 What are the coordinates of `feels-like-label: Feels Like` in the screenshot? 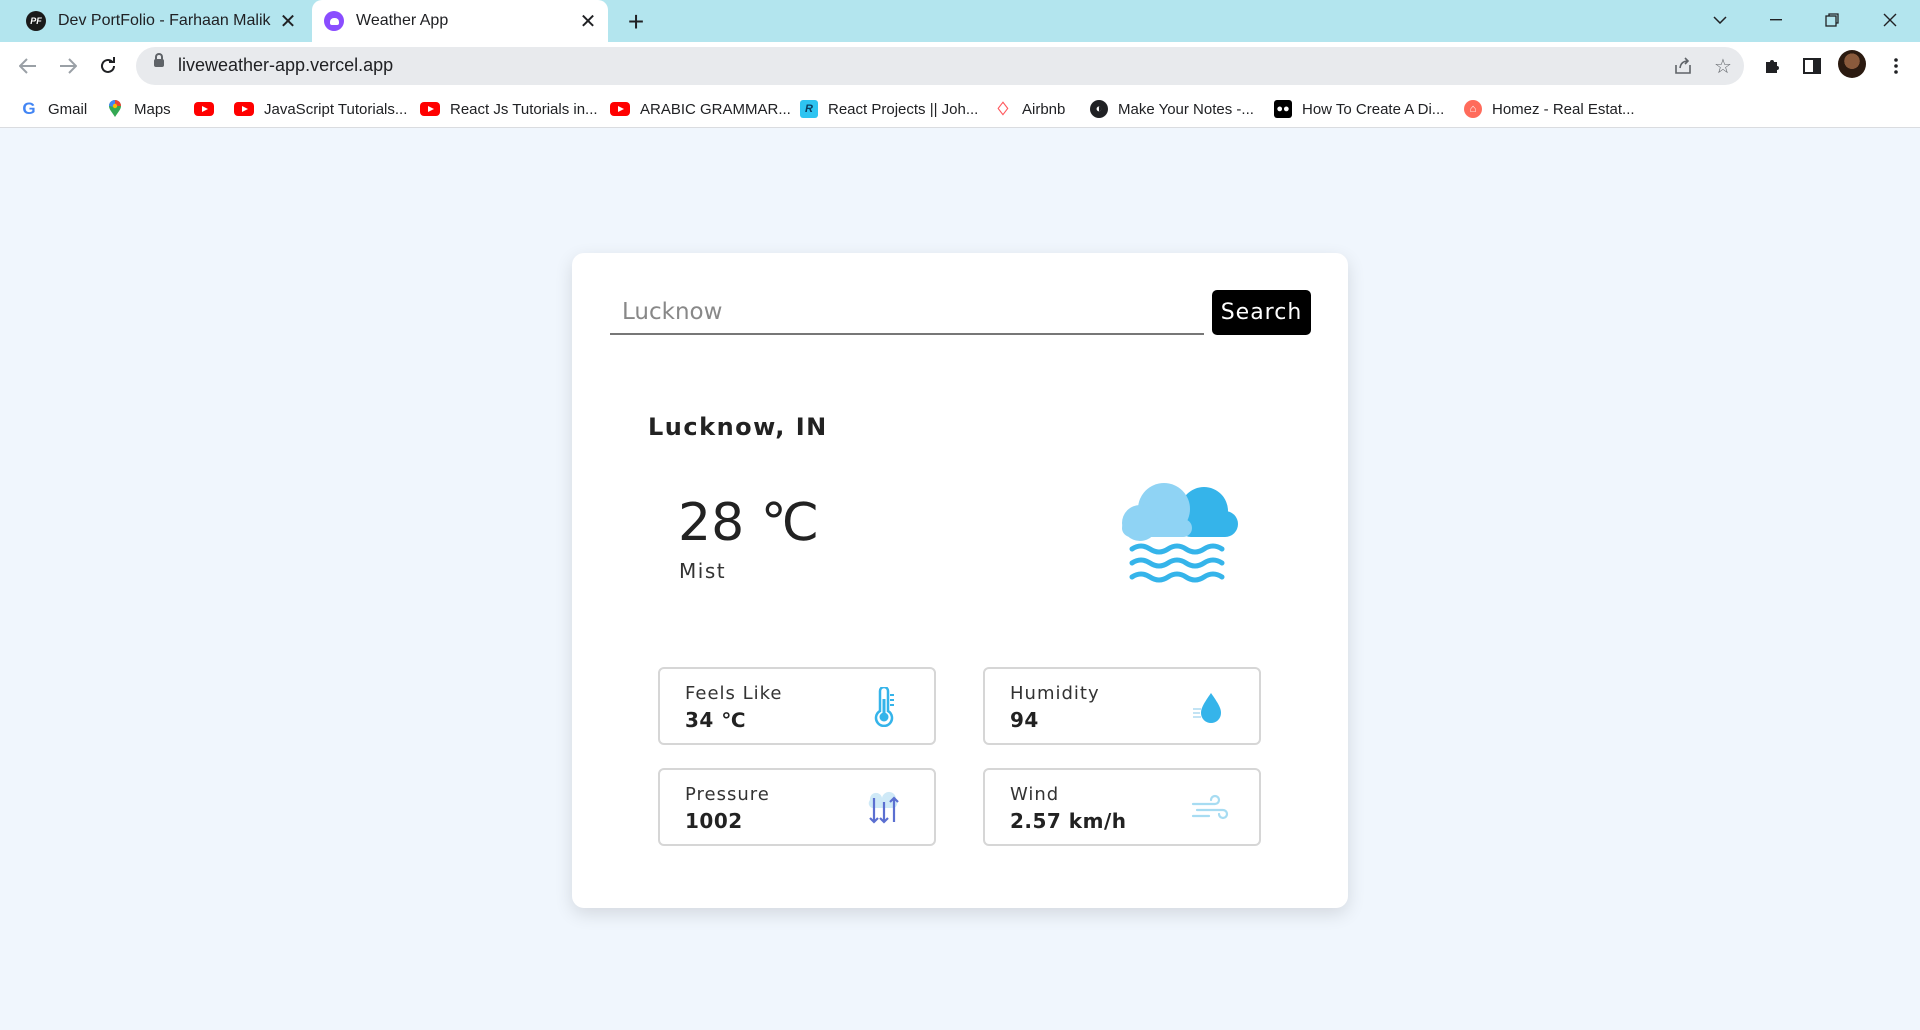 It's located at (734, 693).